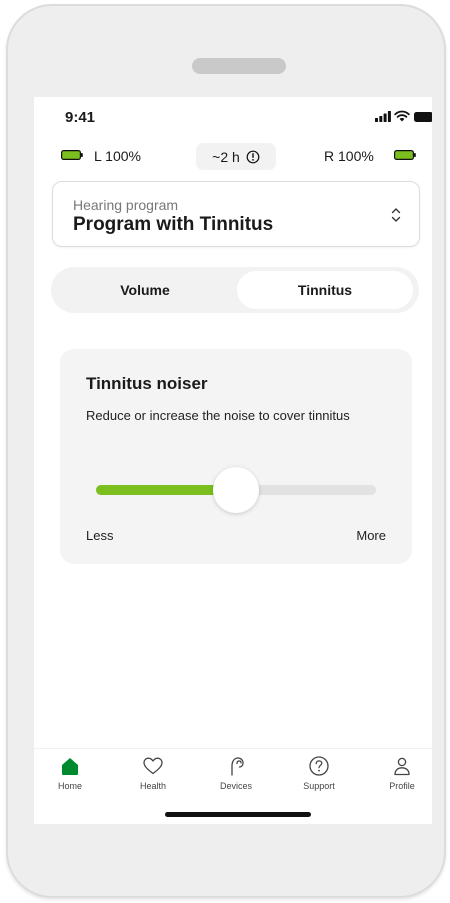  I want to click on nav-tab-devices: Devices, so click(236, 775).